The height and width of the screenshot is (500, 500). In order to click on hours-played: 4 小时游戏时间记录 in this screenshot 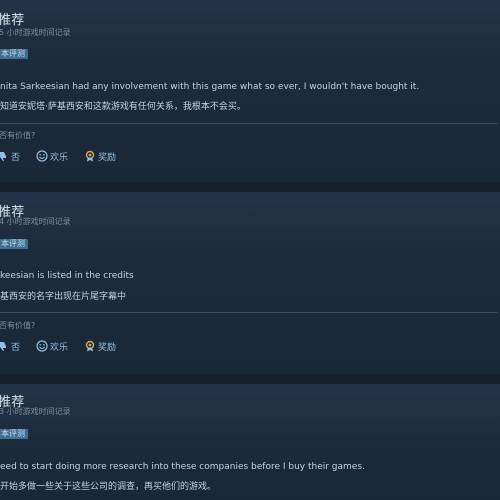, I will do `click(35, 221)`.